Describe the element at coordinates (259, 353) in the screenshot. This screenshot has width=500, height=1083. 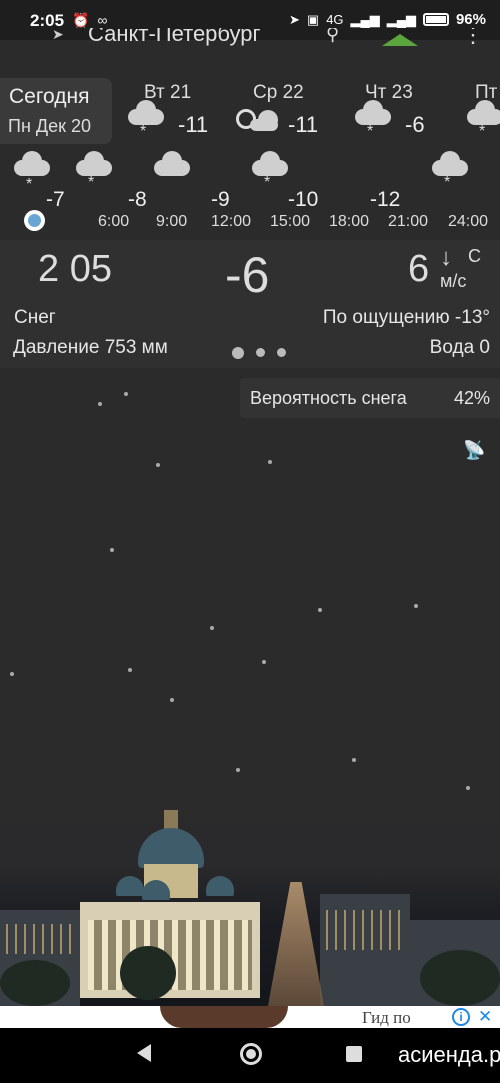
I see `page-indicator` at that location.